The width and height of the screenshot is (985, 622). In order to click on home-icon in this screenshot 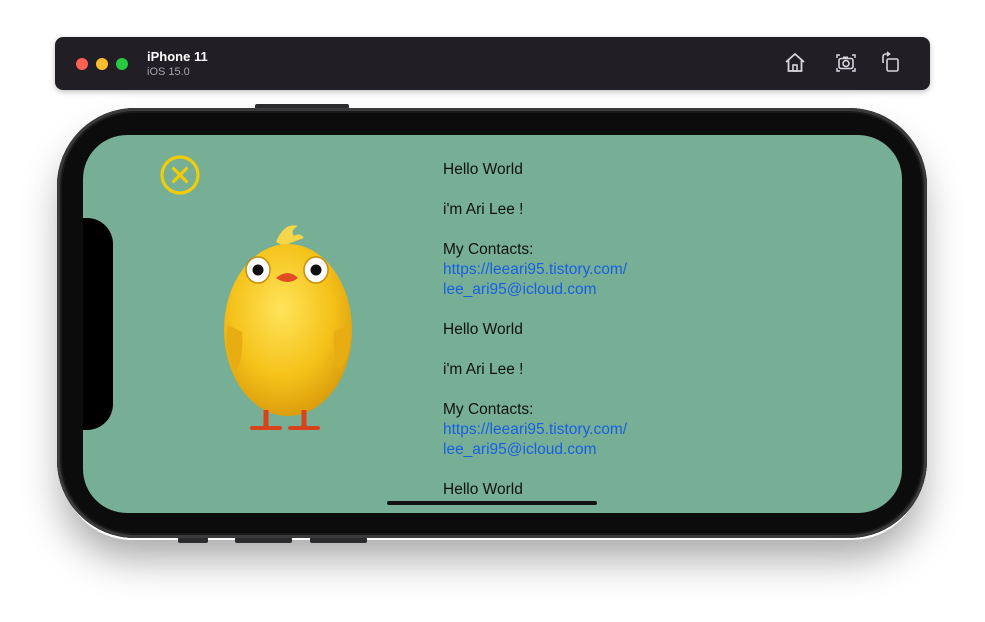, I will do `click(795, 63)`.